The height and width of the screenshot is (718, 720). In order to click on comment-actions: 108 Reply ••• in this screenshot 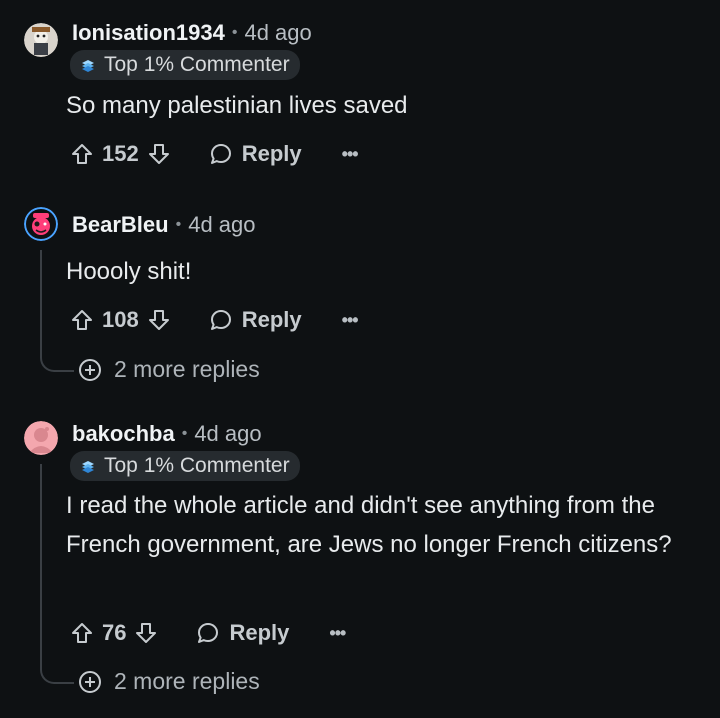, I will do `click(214, 320)`.